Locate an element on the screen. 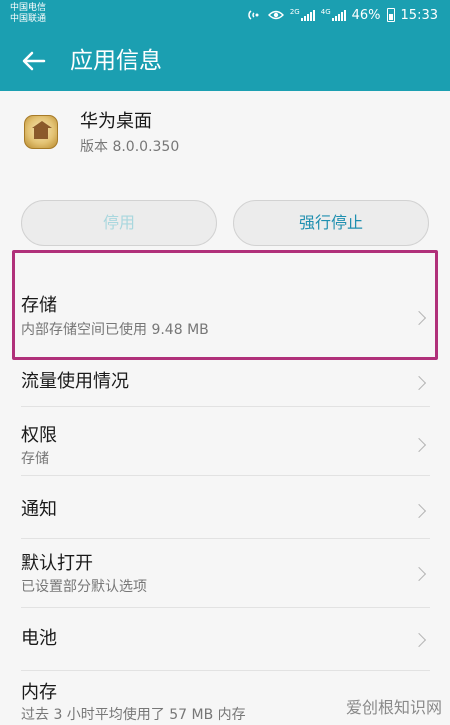 This screenshot has height=725, width=450. row-title: 流量使用情况 is located at coordinates (75, 381).